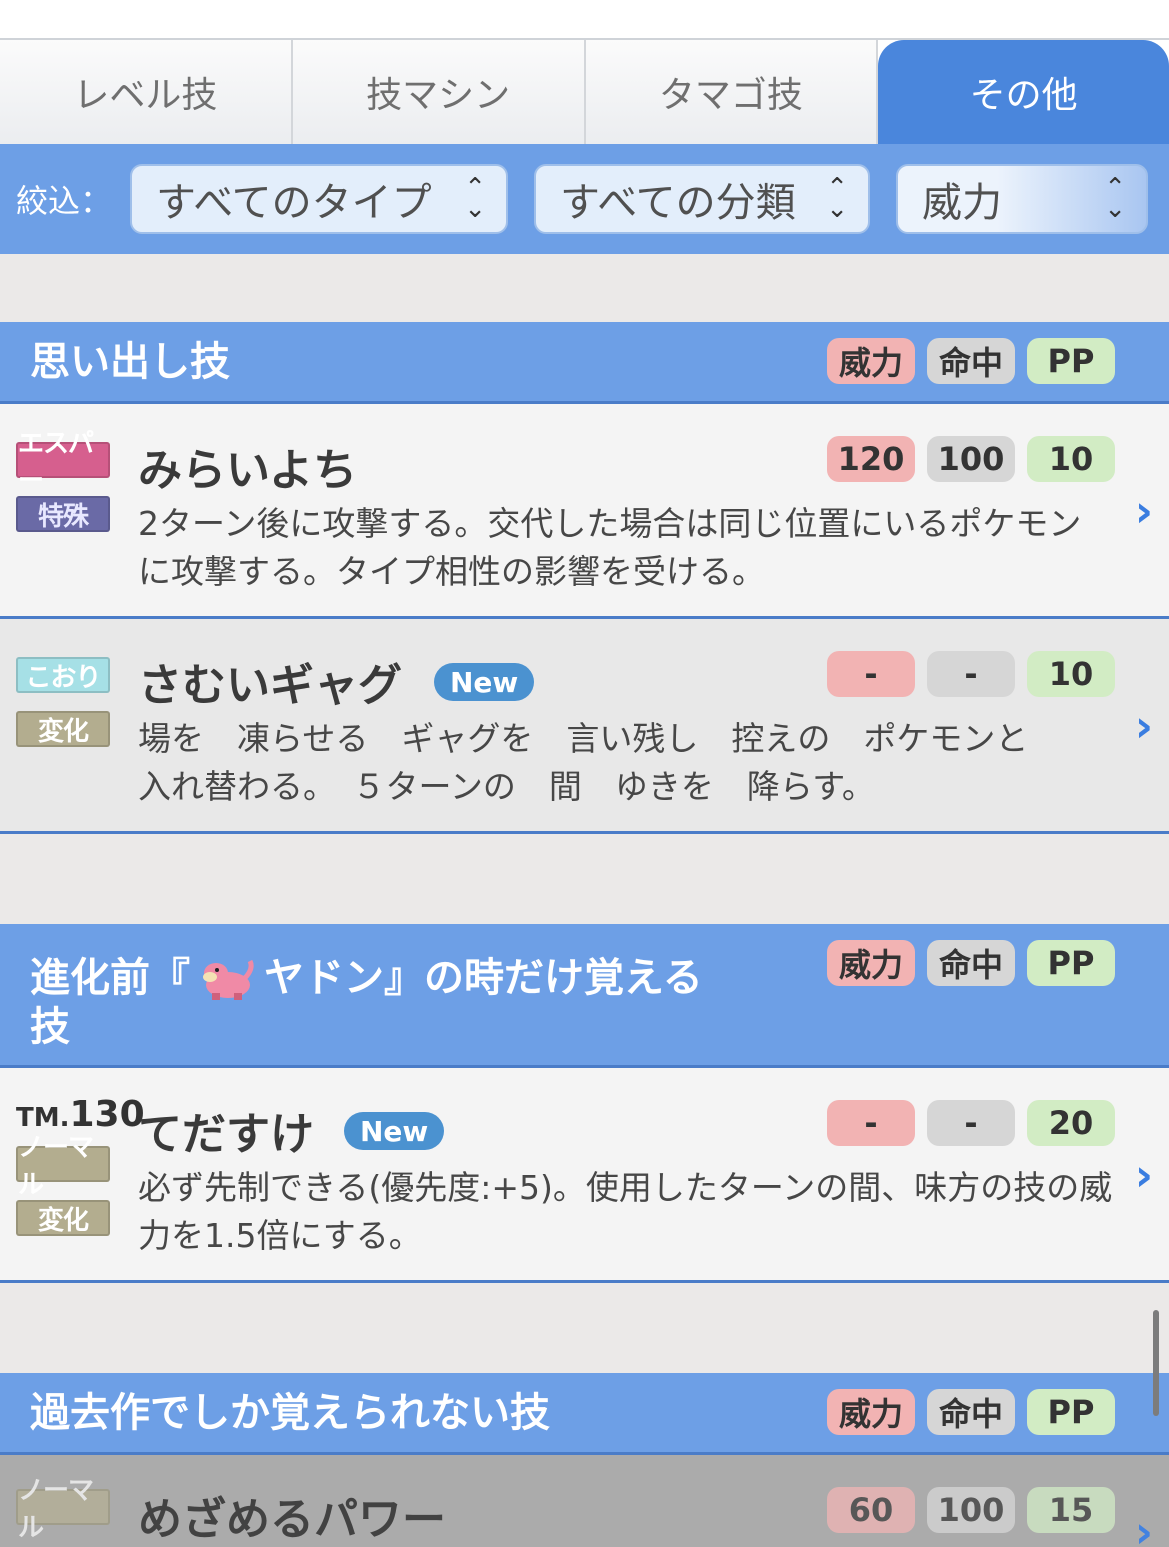  I want to click on move-stats: - - 20, so click(971, 1123).